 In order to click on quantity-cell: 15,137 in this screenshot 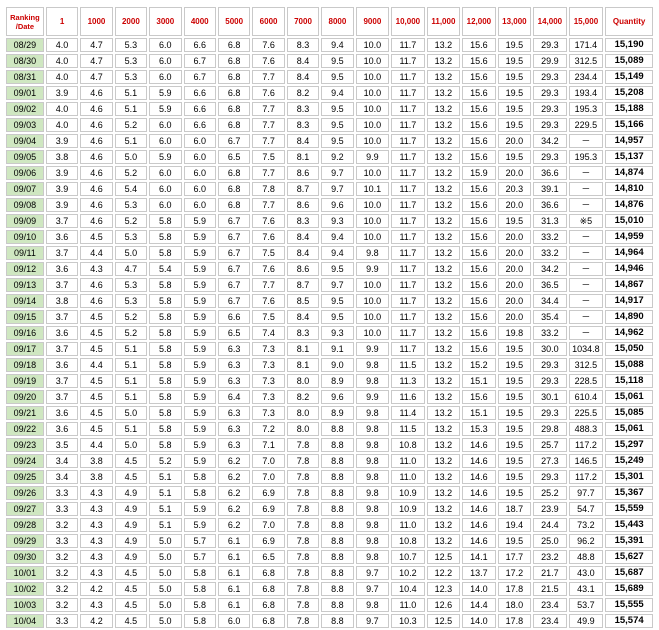, I will do `click(629, 157)`.